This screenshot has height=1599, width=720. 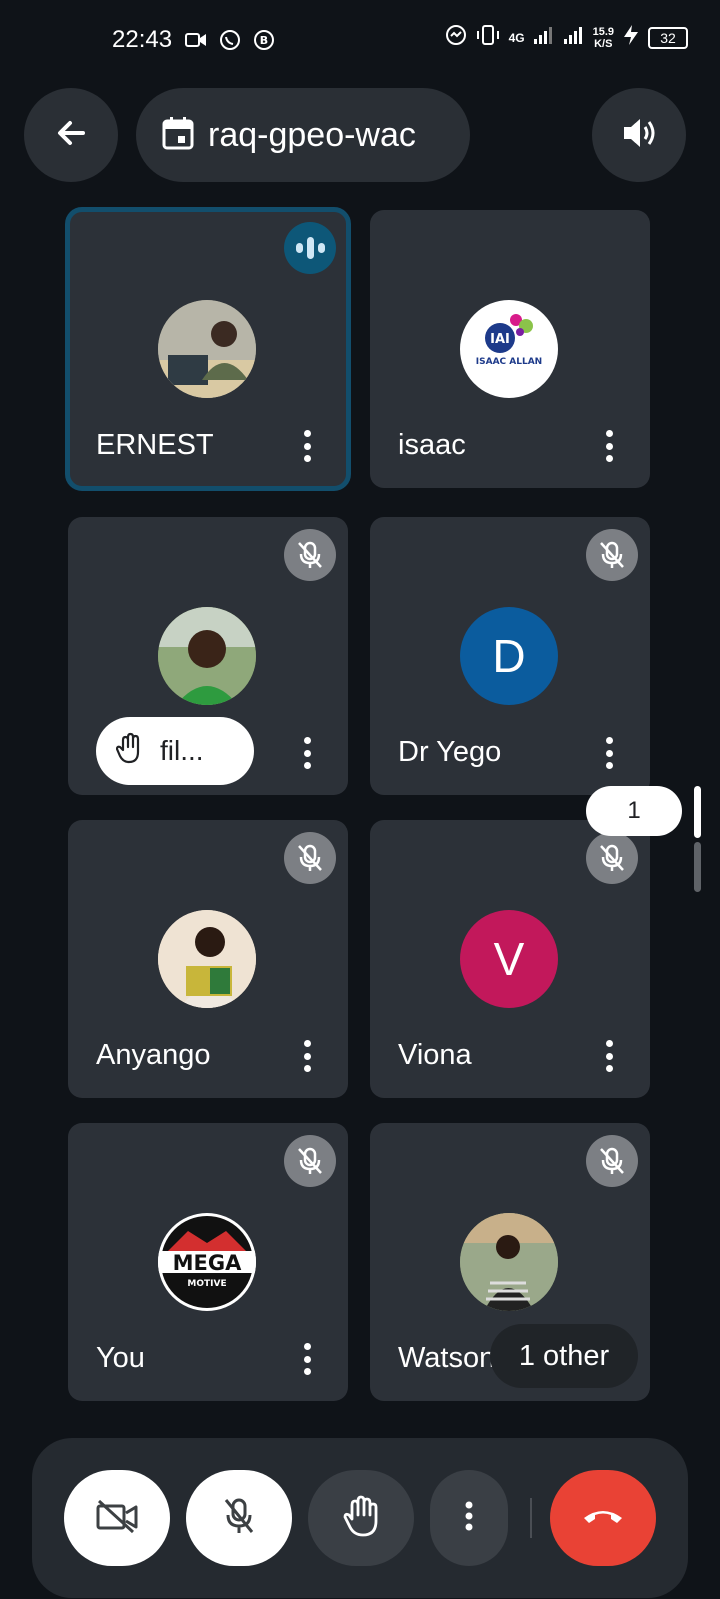 I want to click on participant-tile-you: MEGA MOTIVE You, so click(x=208, y=1262).